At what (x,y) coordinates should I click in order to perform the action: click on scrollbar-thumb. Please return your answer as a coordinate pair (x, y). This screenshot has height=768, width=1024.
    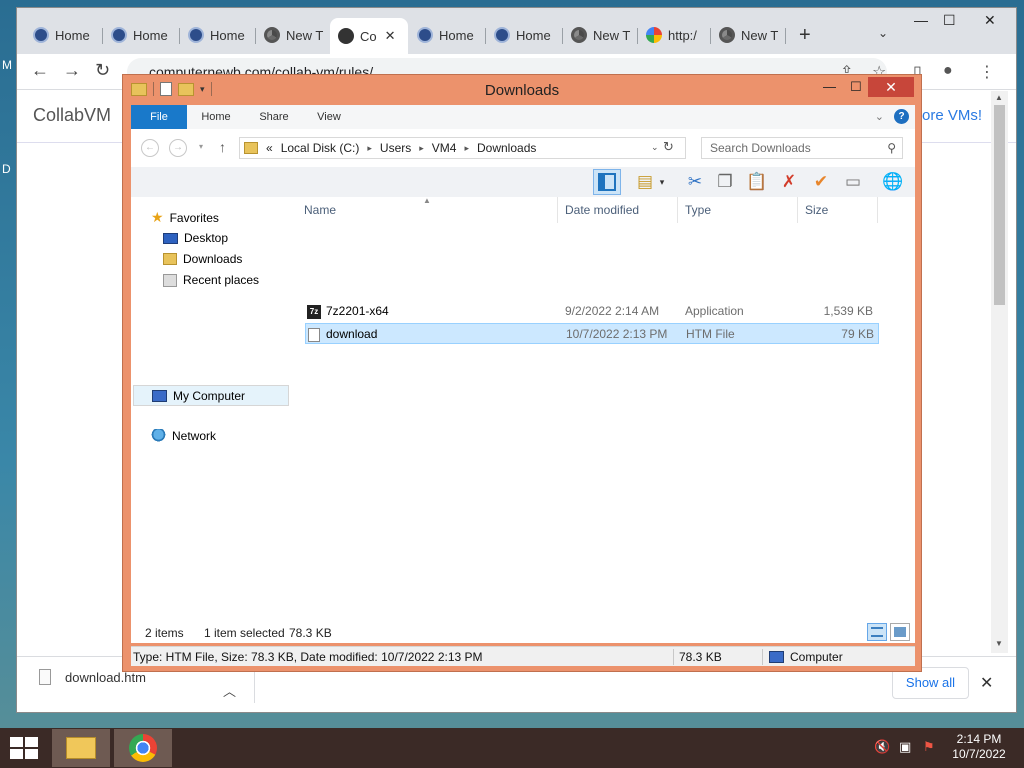
    Looking at the image, I should click on (999, 205).